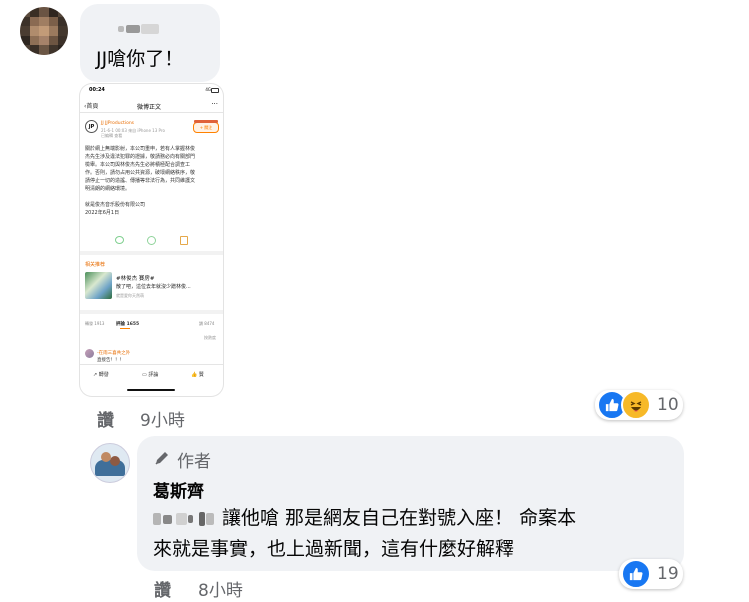 The width and height of the screenshot is (749, 602). What do you see at coordinates (115, 205) in the screenshot?
I see `post-company: 就是俊杰音乐股份有限公司` at bounding box center [115, 205].